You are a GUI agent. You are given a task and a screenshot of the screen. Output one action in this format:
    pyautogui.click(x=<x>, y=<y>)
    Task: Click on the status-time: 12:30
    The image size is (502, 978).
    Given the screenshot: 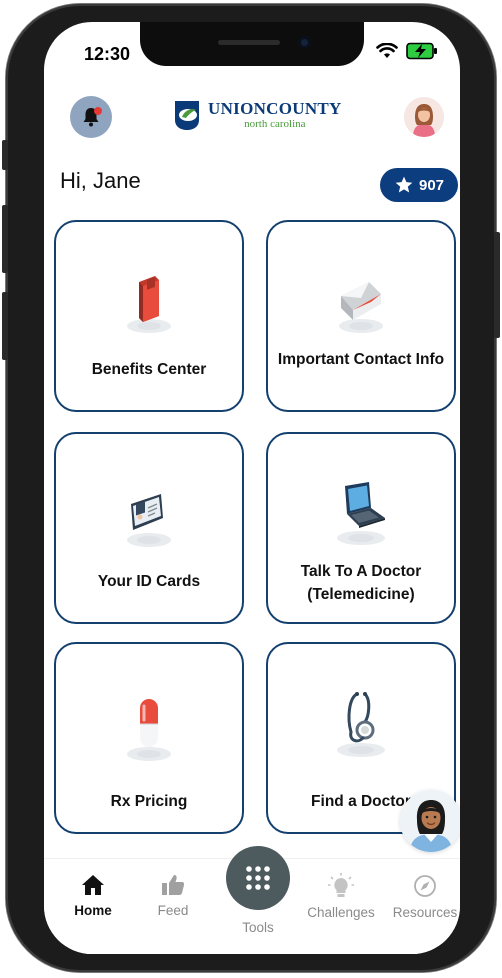 What is the action you would take?
    pyautogui.click(x=107, y=54)
    